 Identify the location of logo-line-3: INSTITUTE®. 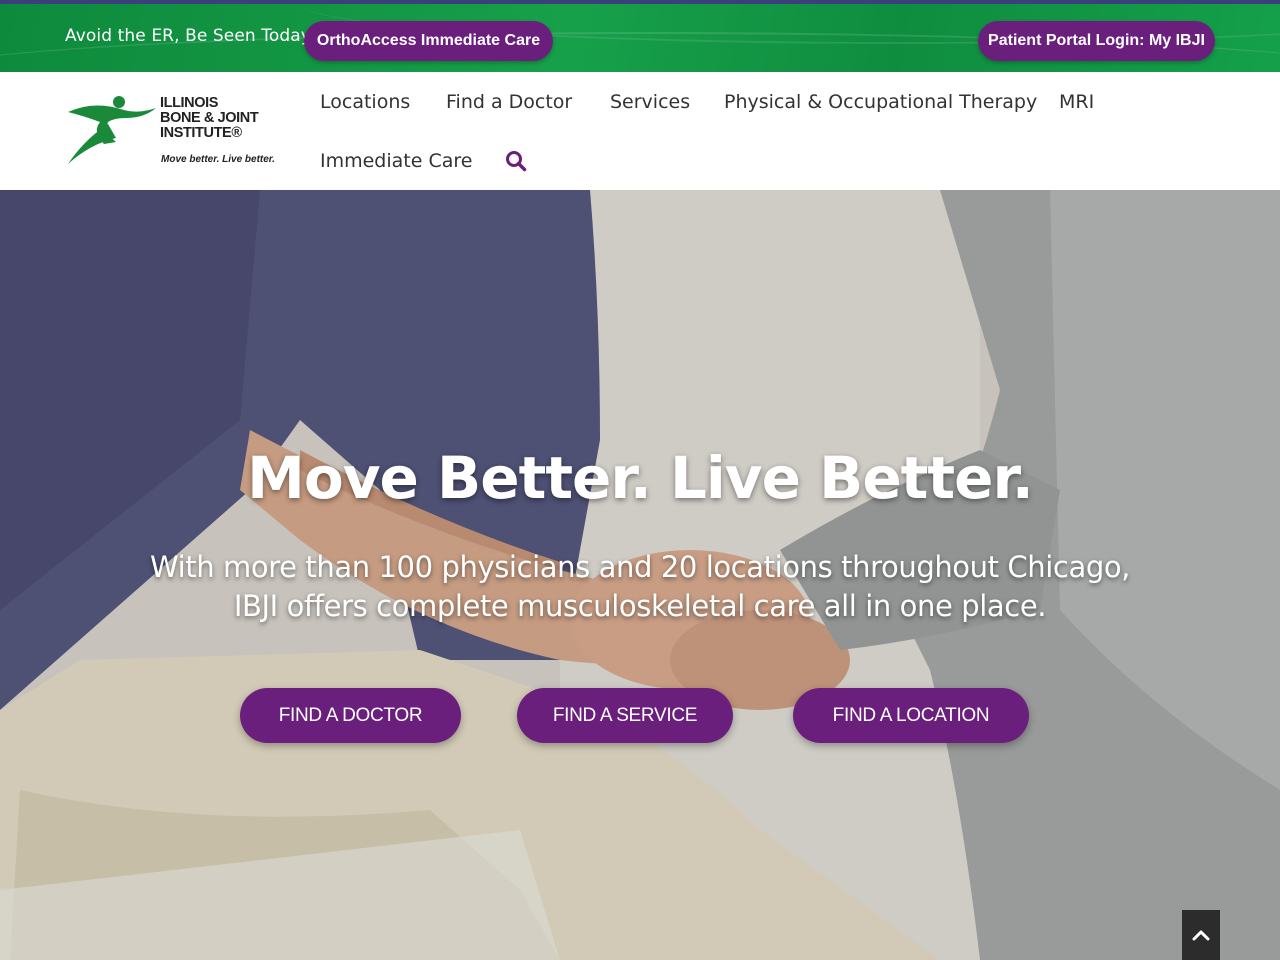
(201, 133).